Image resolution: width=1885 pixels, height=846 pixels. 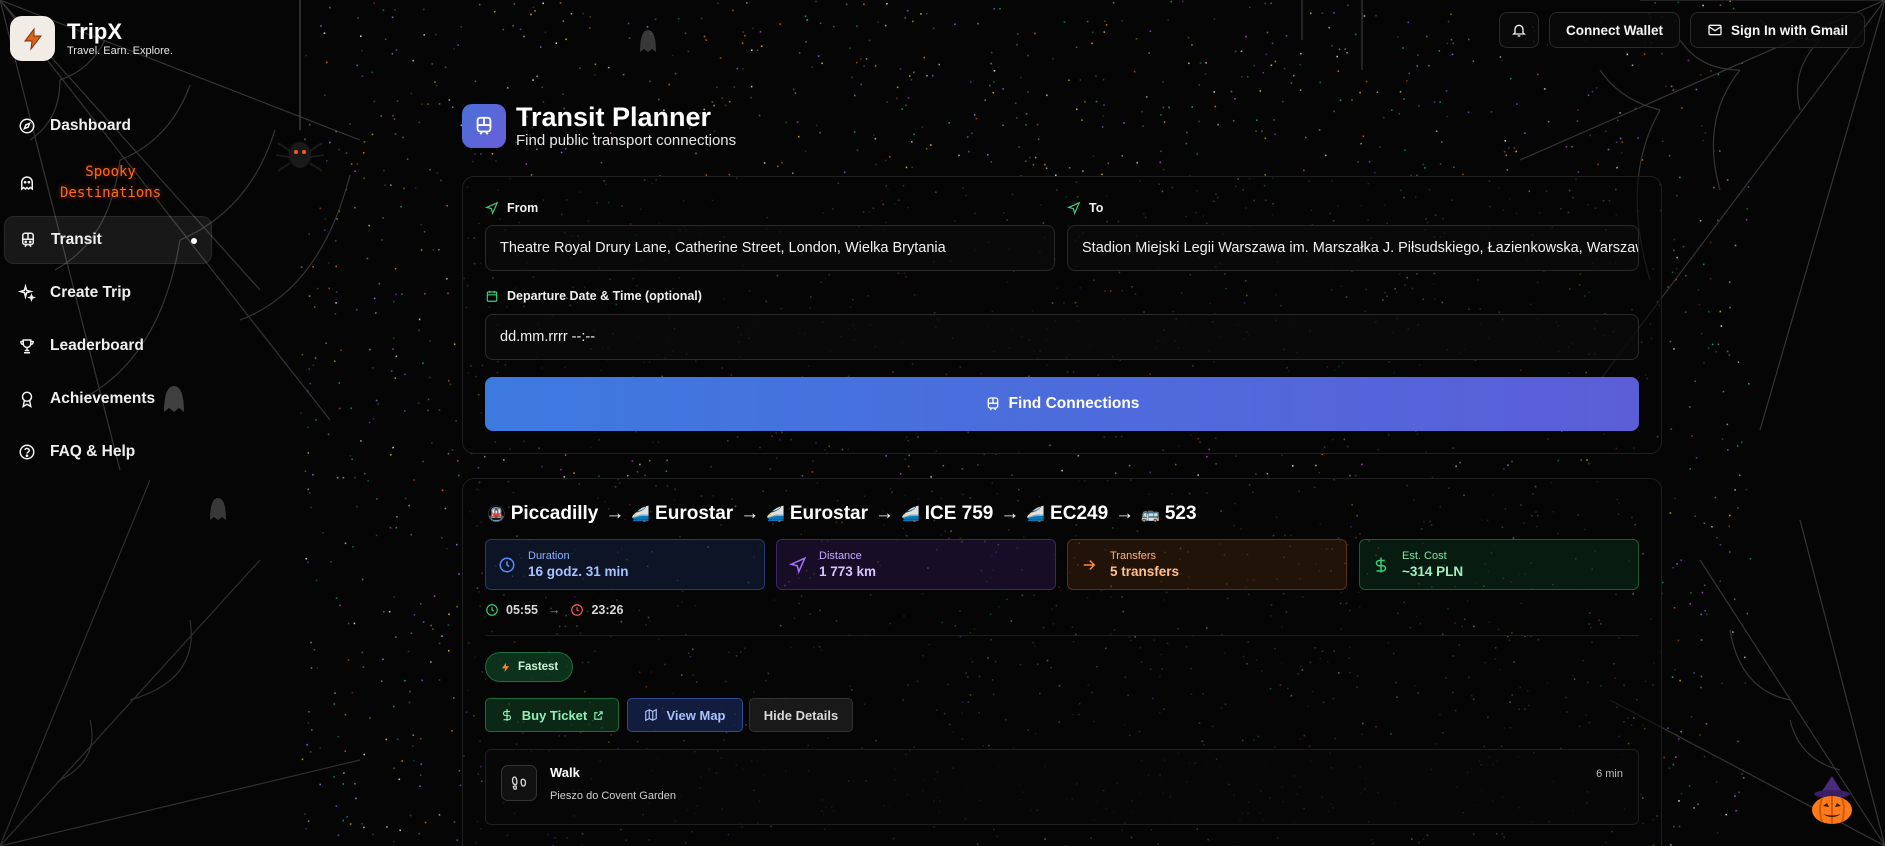 I want to click on sign-in-gmail-button: Sign In with Gmail, so click(x=1777, y=30).